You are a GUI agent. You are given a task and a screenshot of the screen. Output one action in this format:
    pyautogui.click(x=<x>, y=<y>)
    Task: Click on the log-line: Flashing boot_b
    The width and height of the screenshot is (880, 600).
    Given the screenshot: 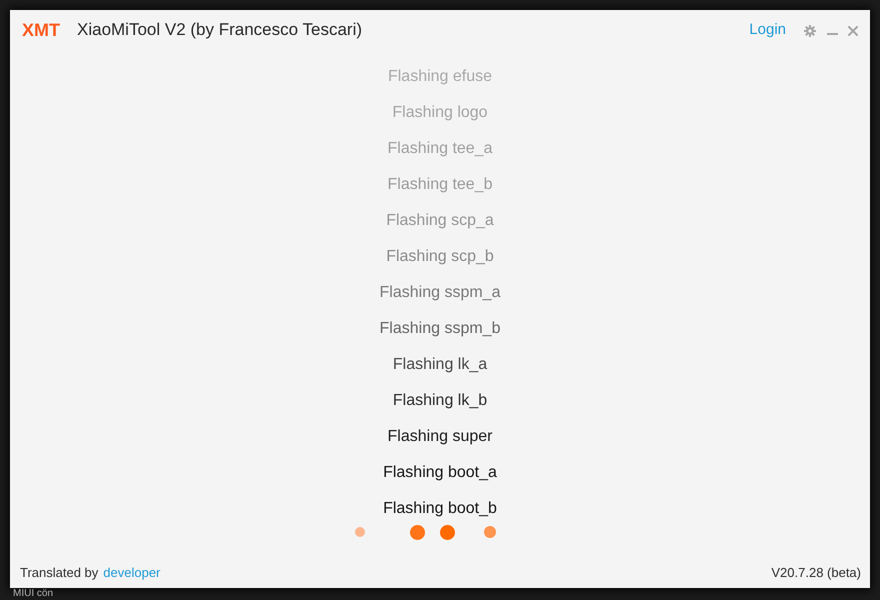 What is the action you would take?
    pyautogui.click(x=440, y=509)
    